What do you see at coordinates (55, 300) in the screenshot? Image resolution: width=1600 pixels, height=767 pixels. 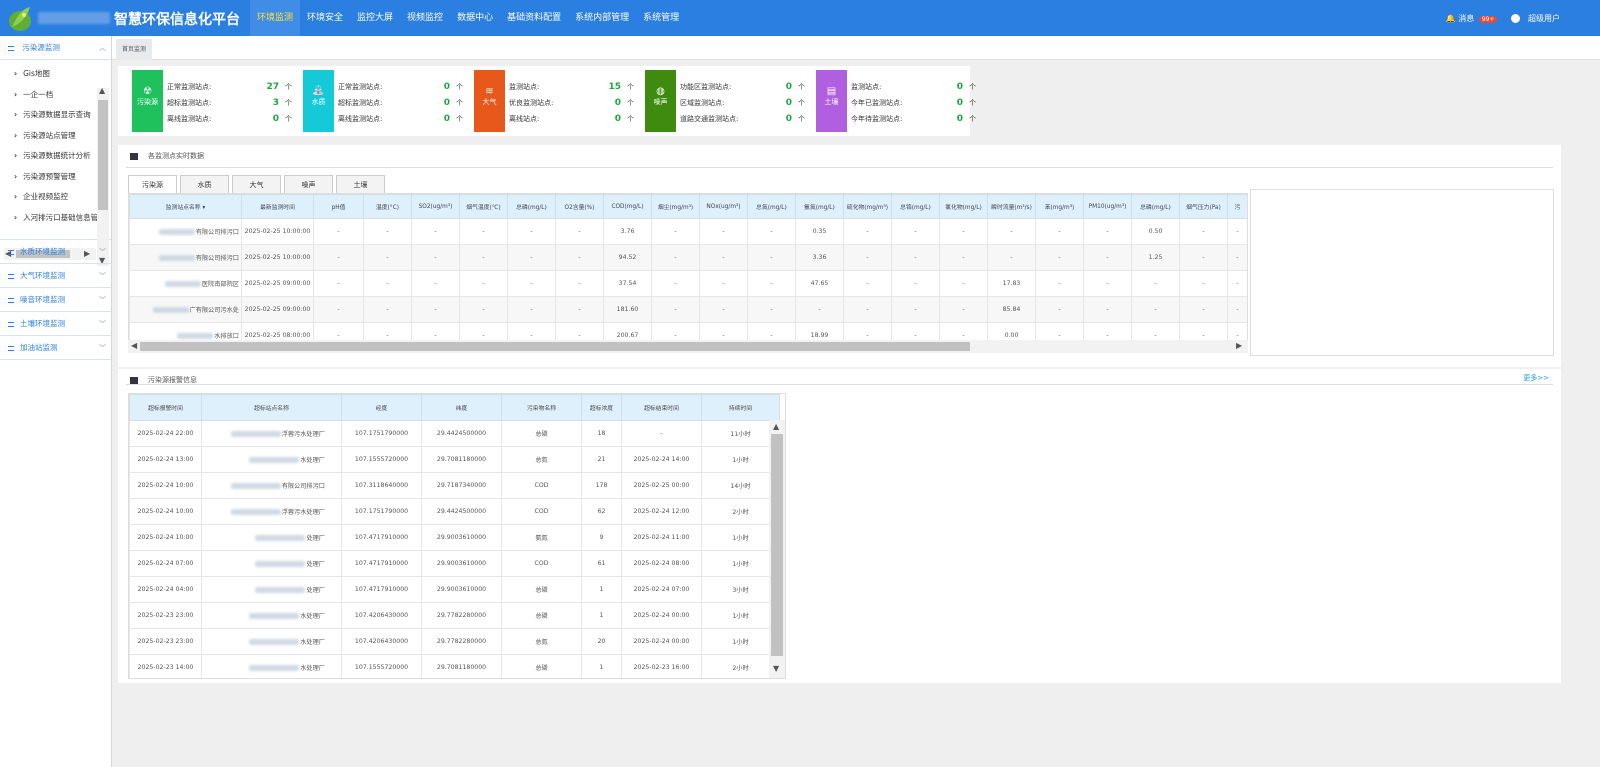 I see `sidebar-group-noise: 噪音环境监测 ︾` at bounding box center [55, 300].